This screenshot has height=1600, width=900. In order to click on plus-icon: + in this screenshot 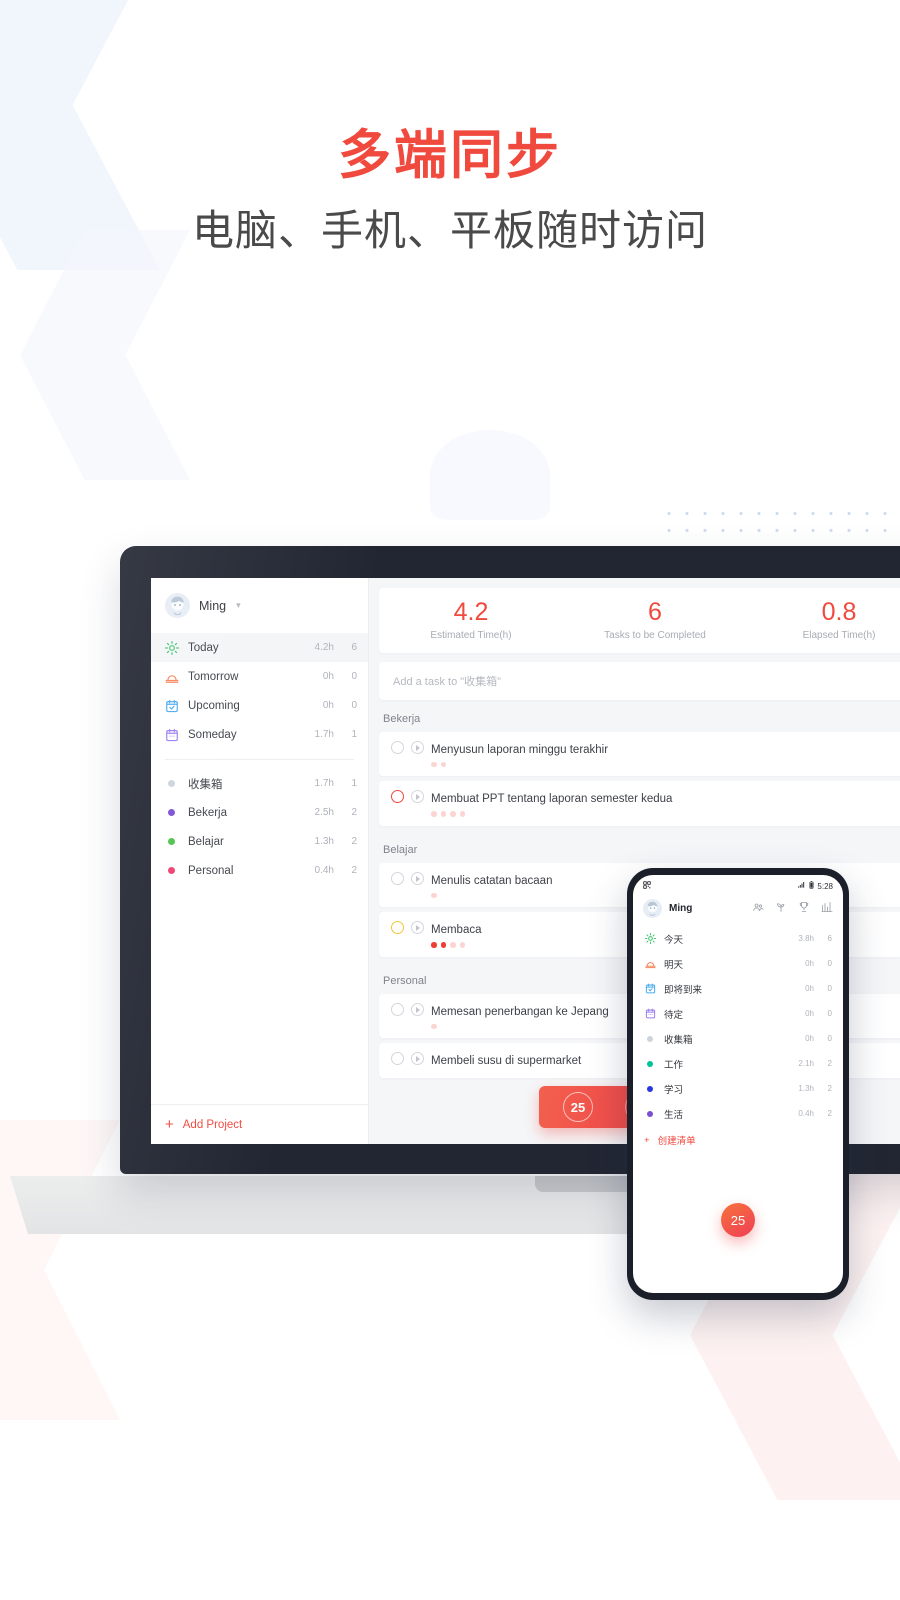, I will do `click(169, 1124)`.